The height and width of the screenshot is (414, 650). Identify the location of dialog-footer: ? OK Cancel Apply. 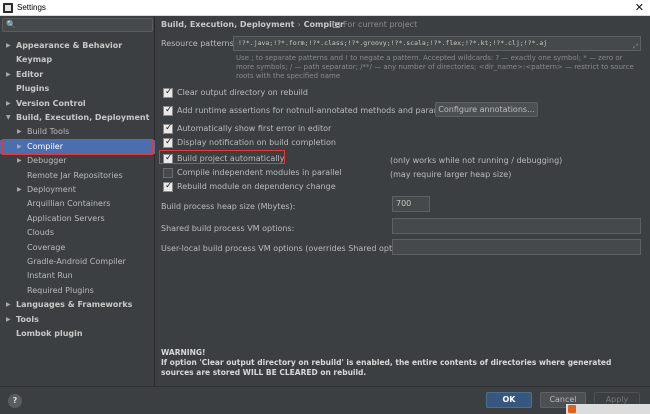
(325, 400).